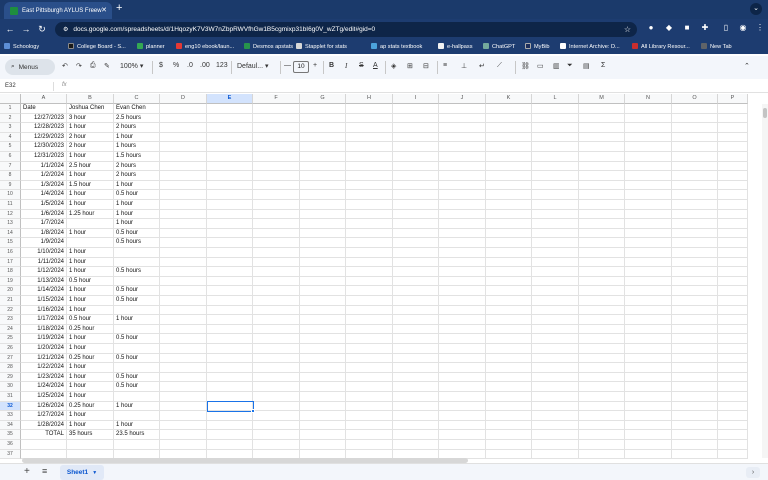 The image size is (768, 480). Describe the element at coordinates (268, 46) in the screenshot. I see `bookmark-item: Desmos apstats` at that location.